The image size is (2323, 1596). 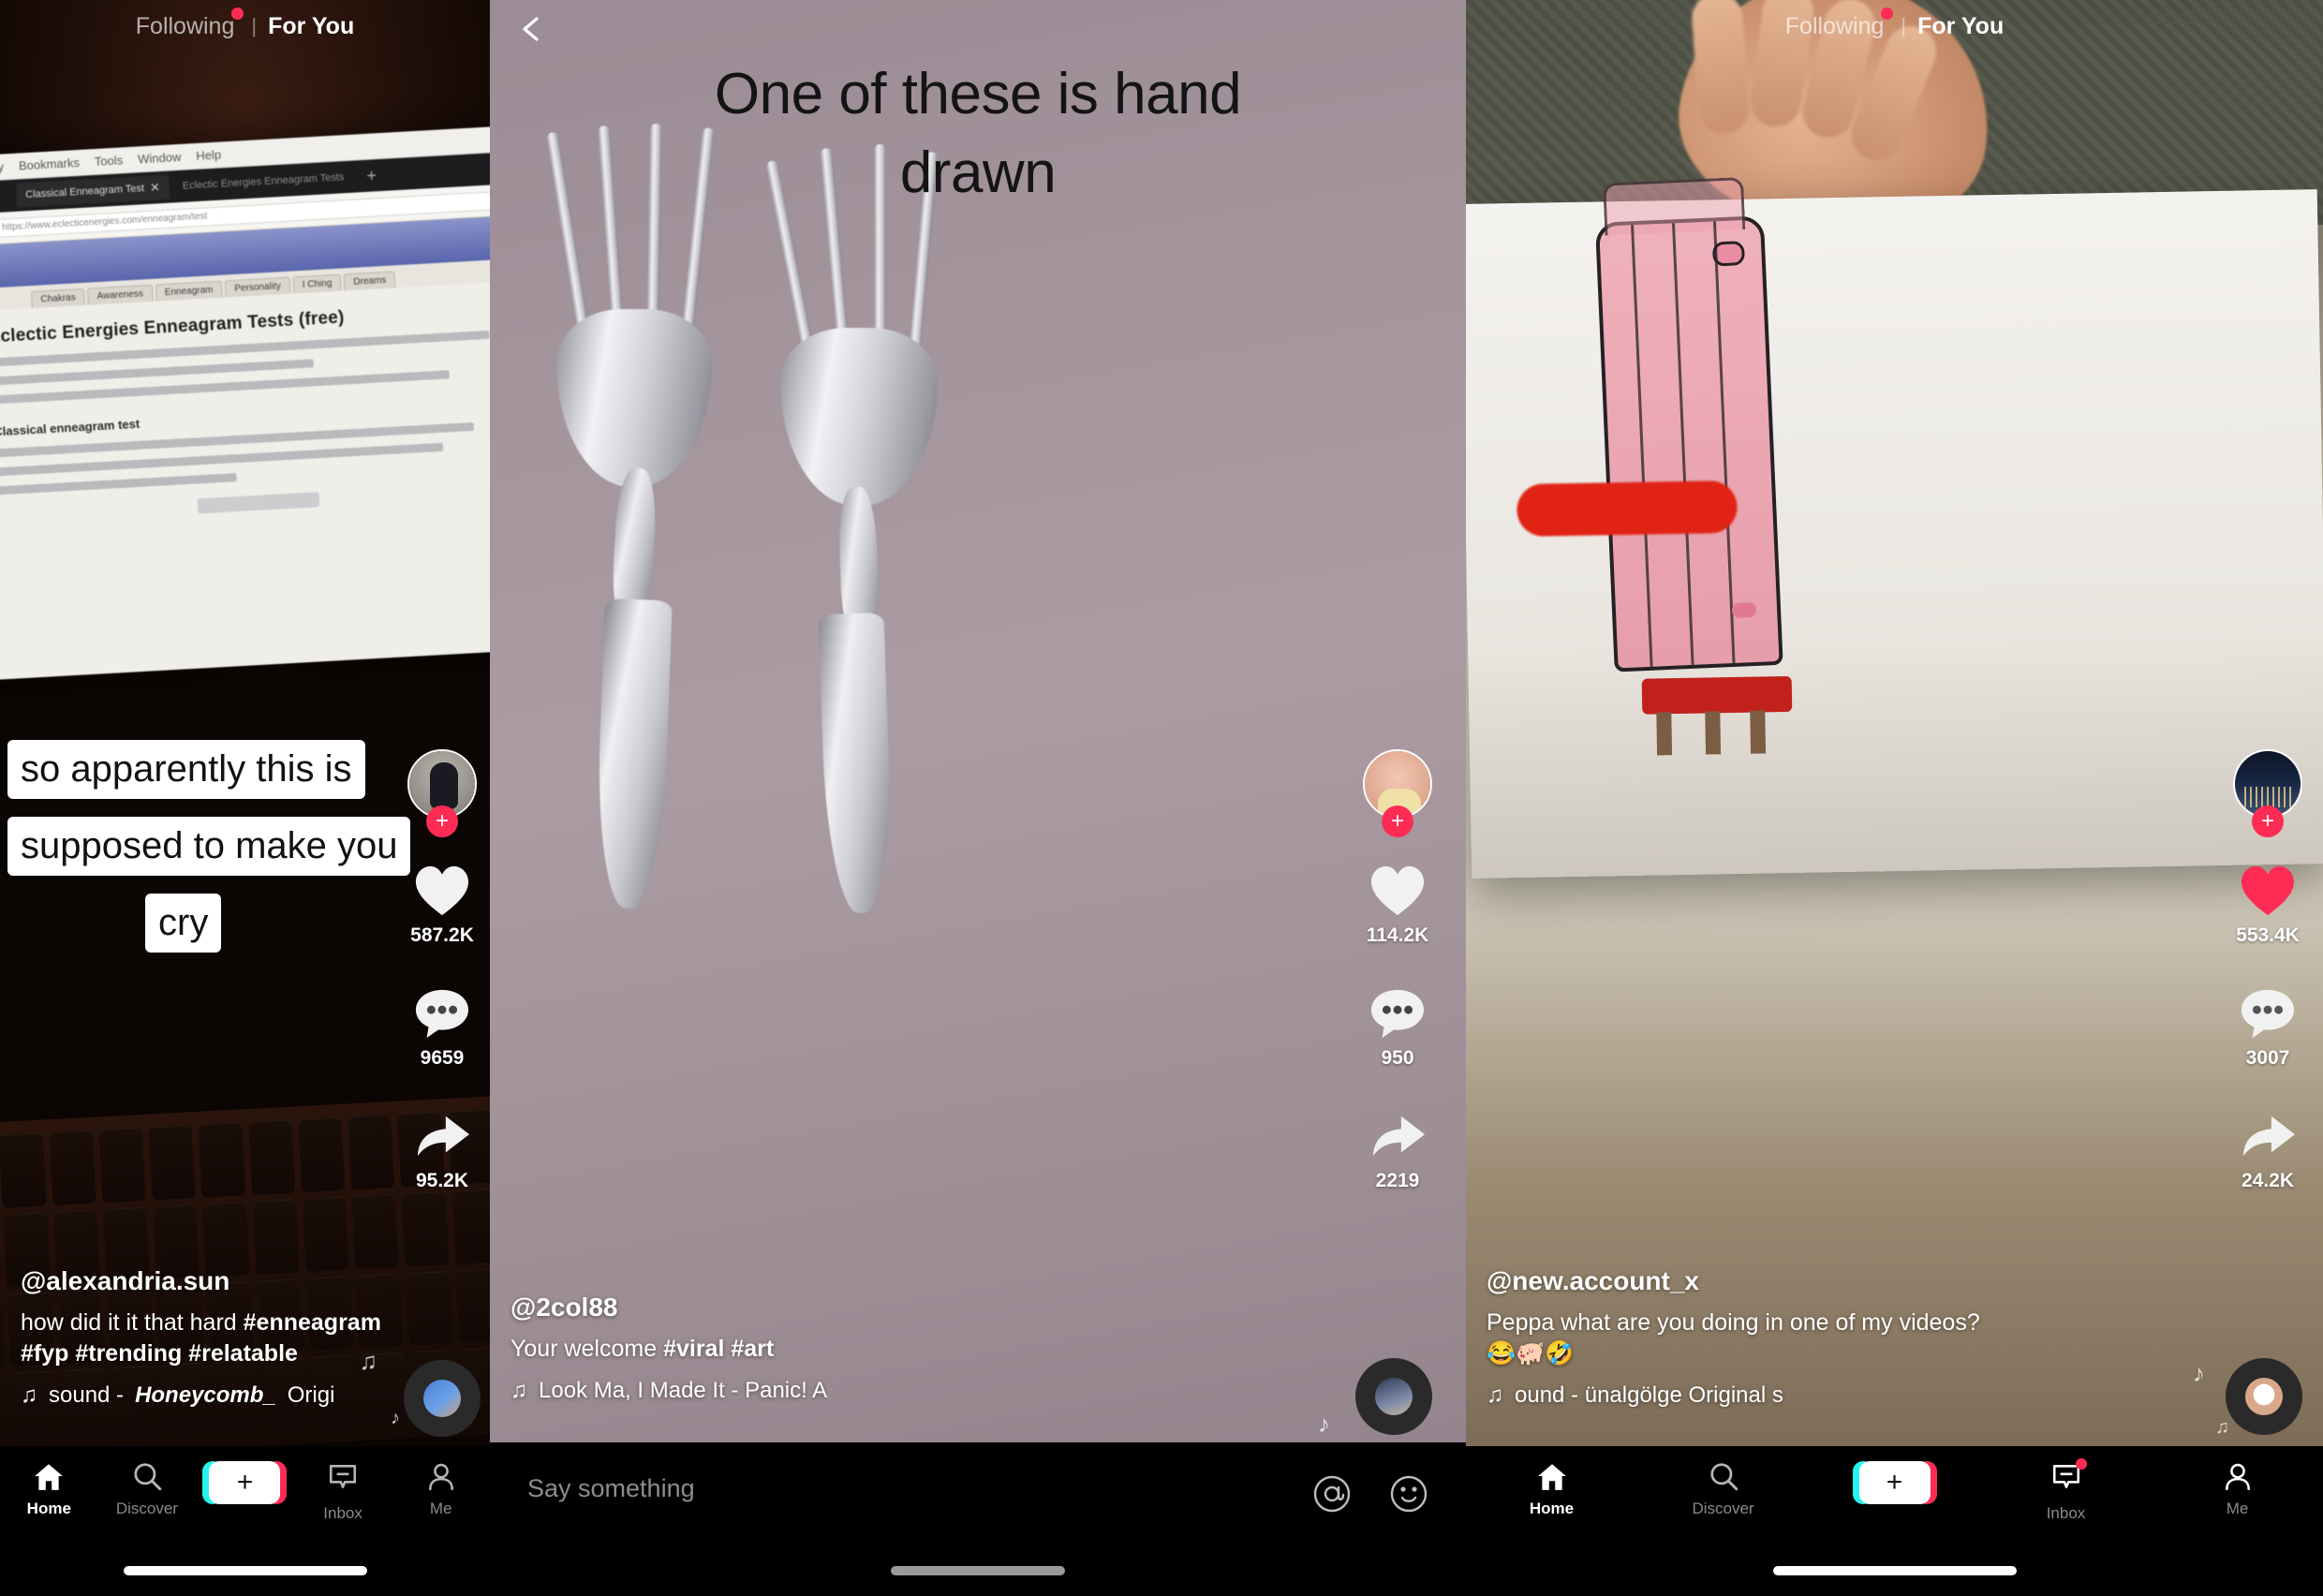 What do you see at coordinates (683, 1390) in the screenshot?
I see `music-label: Look Ma, I Made It - Panic! A` at bounding box center [683, 1390].